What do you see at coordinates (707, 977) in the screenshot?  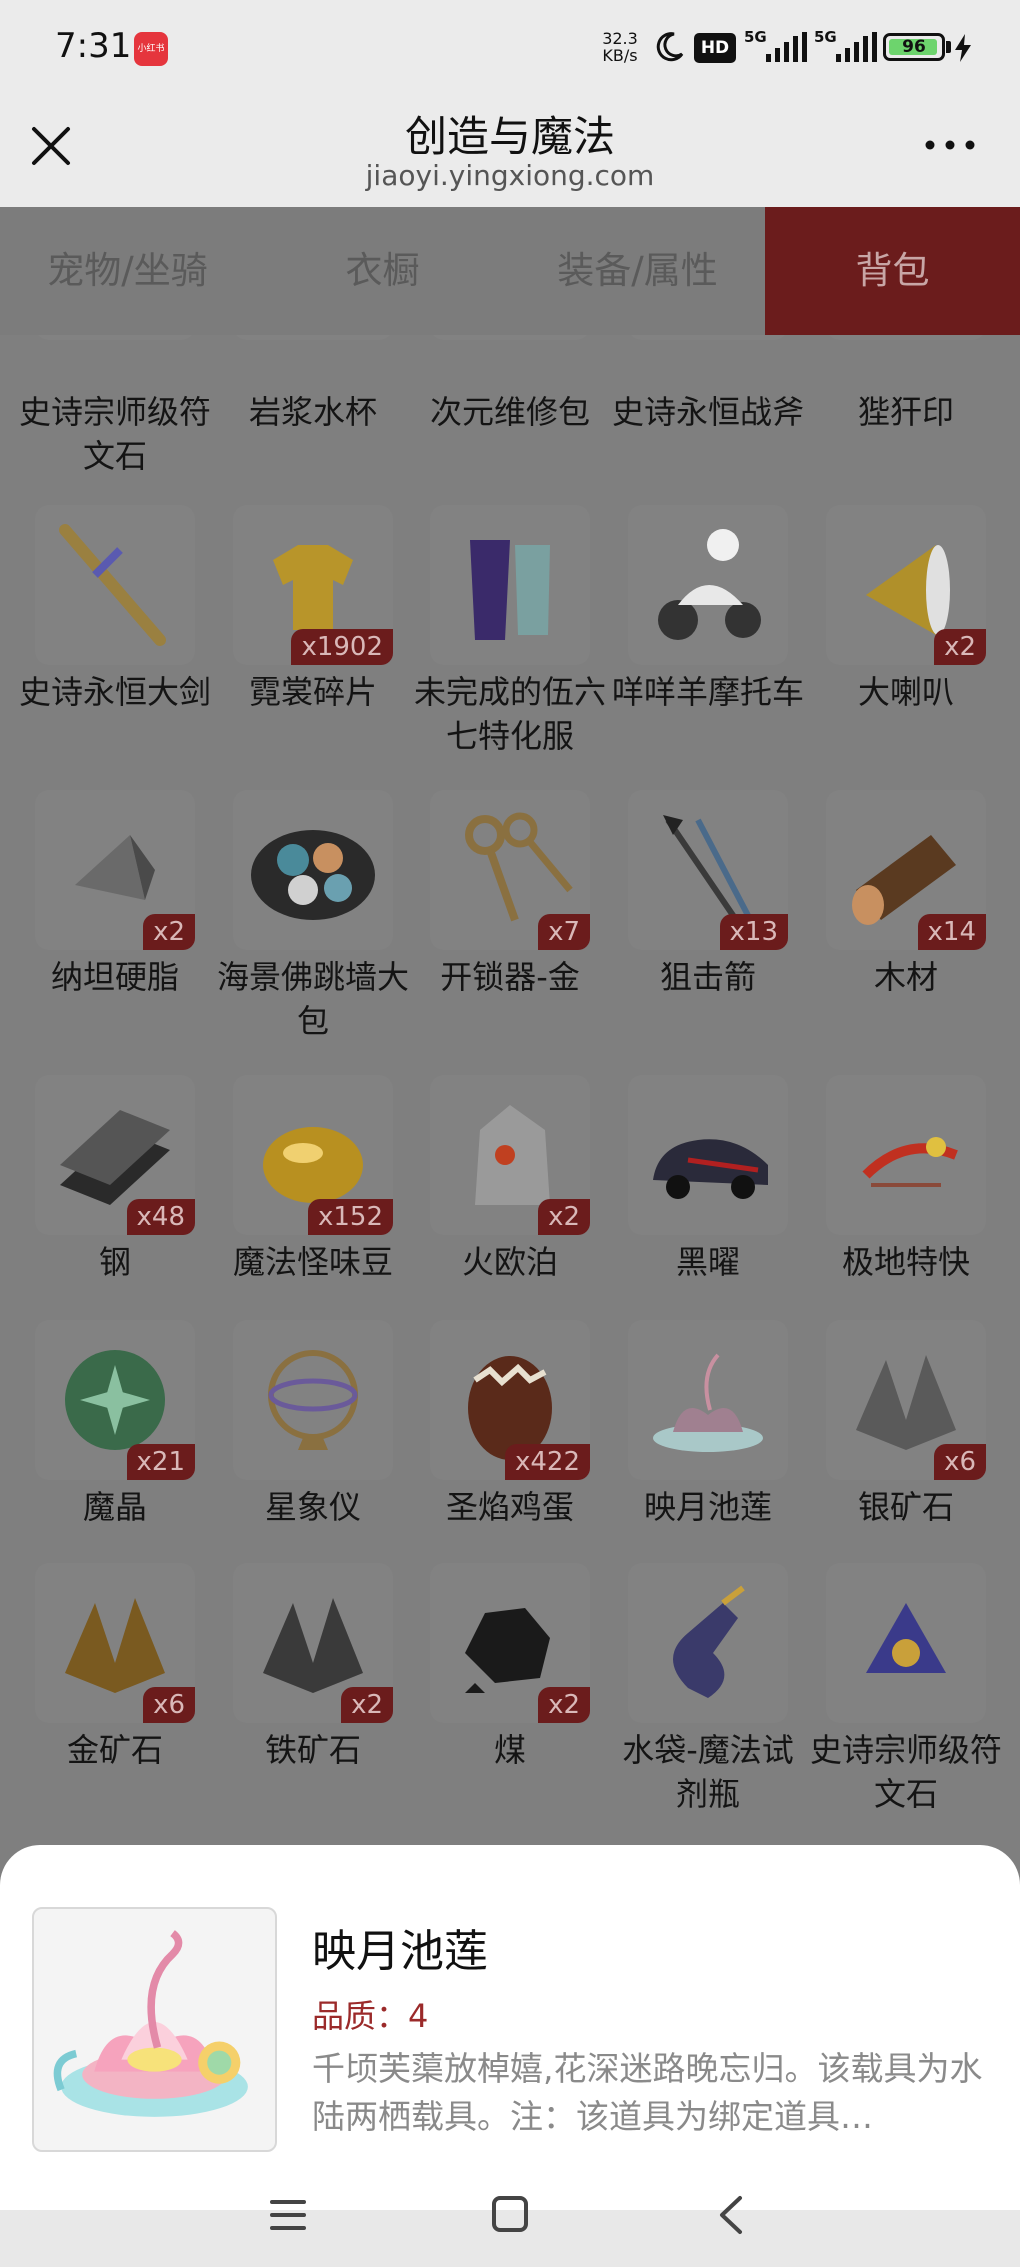 I see `item-name: 狙击箭` at bounding box center [707, 977].